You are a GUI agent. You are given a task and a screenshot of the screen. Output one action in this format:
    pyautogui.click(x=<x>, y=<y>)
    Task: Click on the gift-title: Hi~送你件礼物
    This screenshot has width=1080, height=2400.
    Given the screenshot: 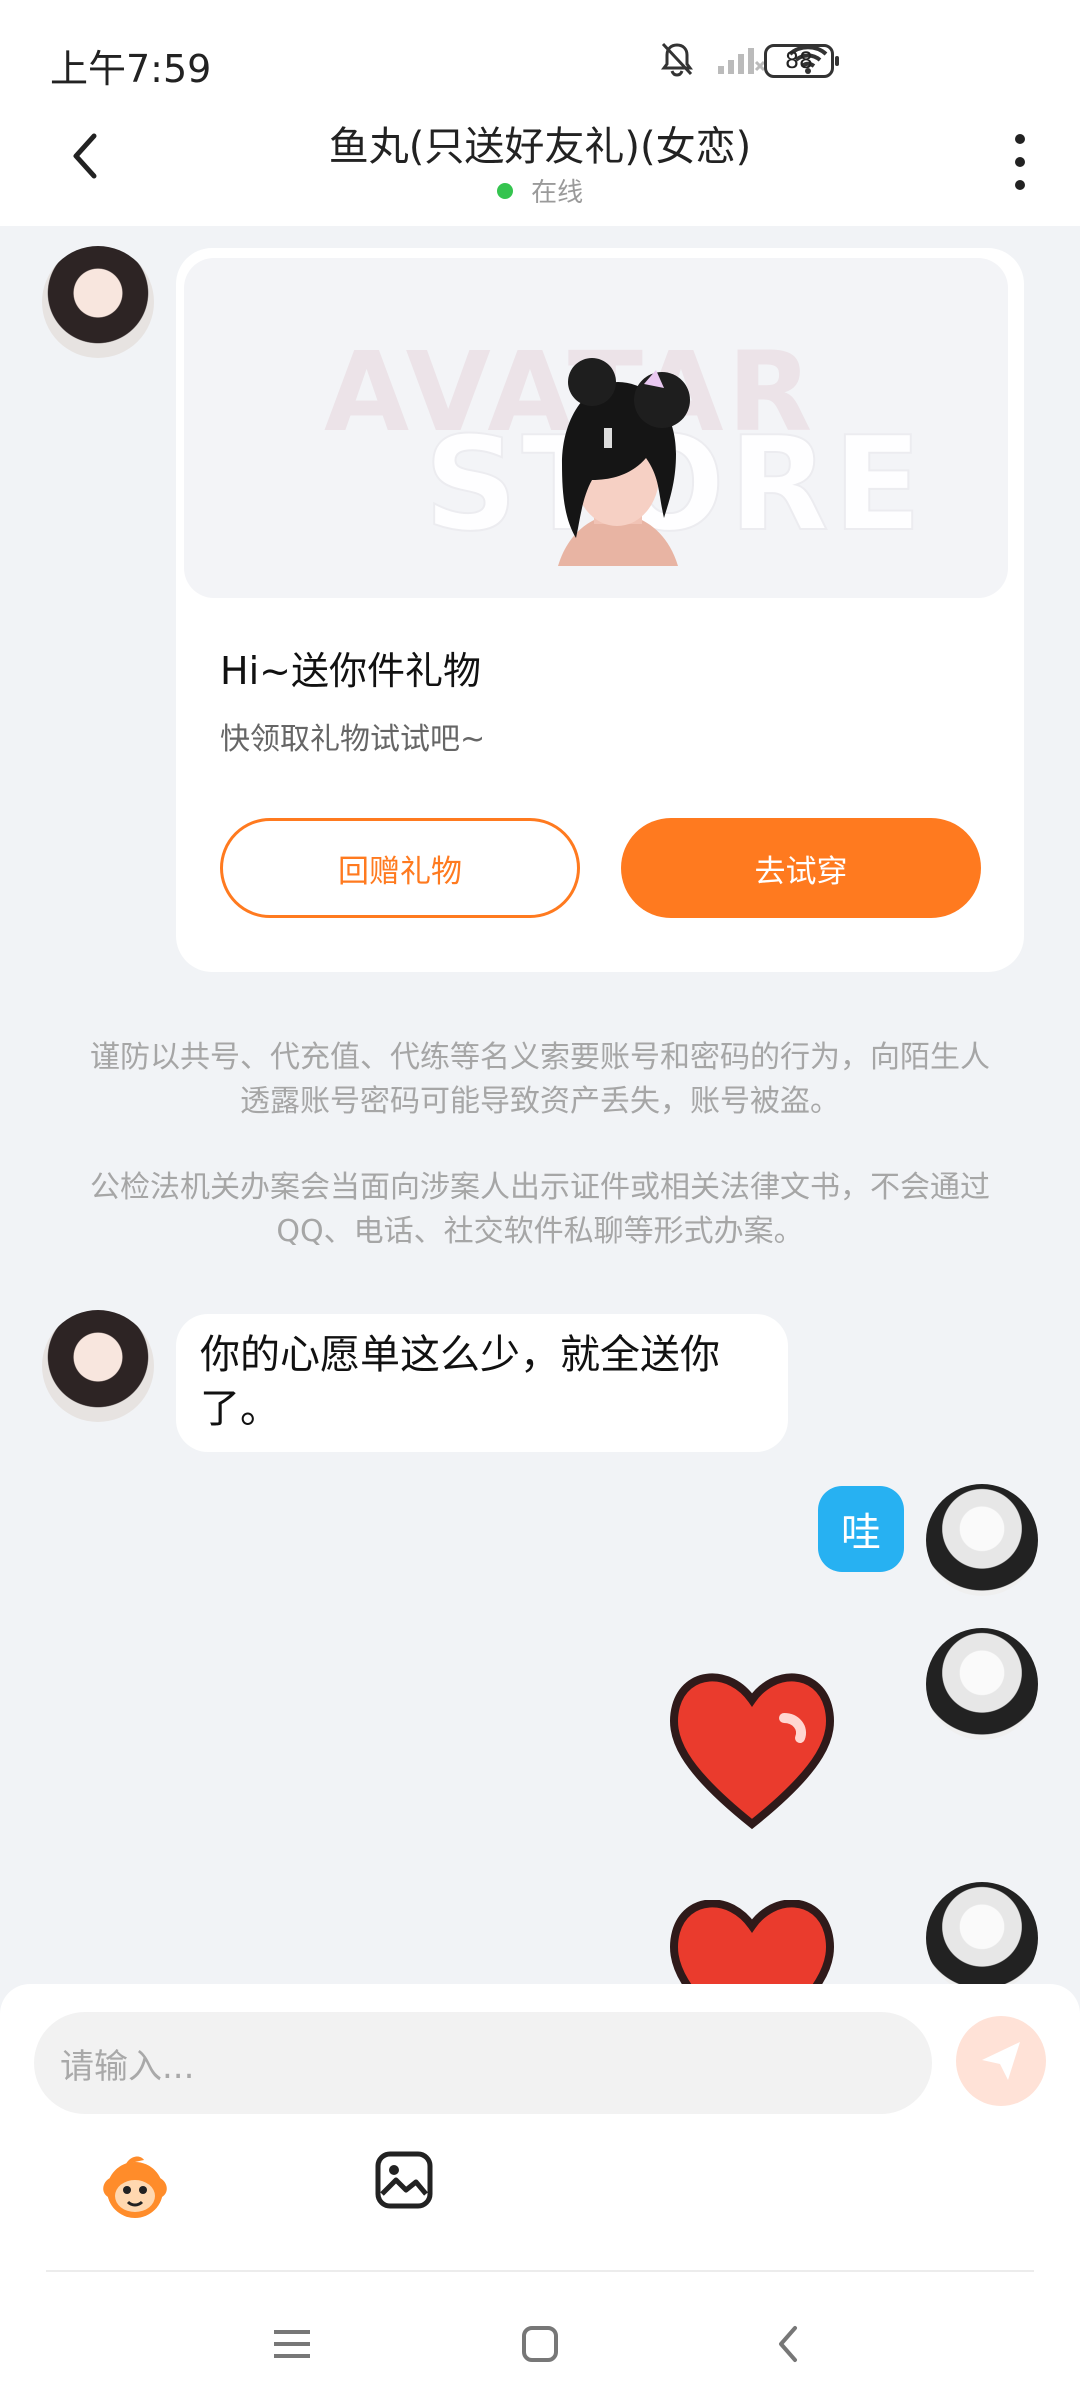 What is the action you would take?
    pyautogui.click(x=350, y=671)
    